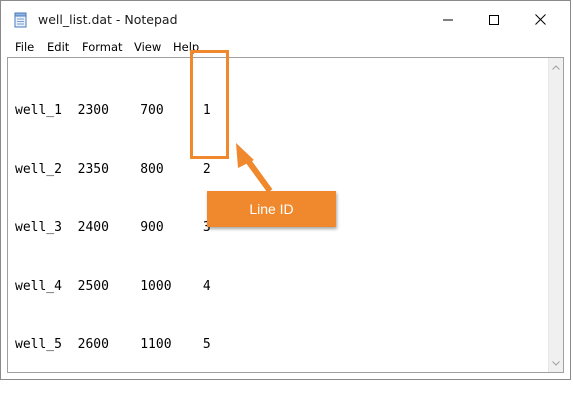  I want to click on minimize-icon, so click(448, 19).